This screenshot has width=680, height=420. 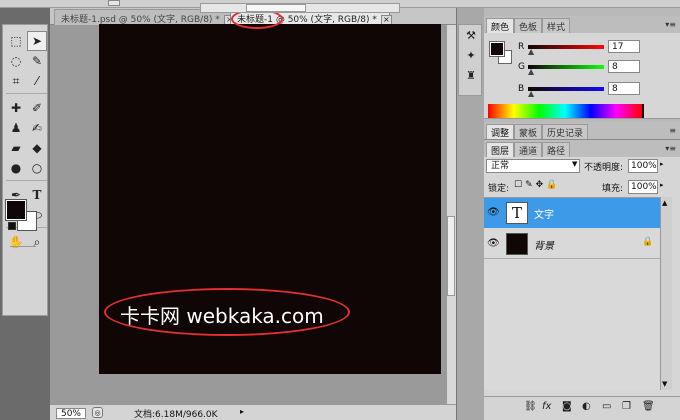 I want to click on type-tool-icon: T, so click(x=37, y=195).